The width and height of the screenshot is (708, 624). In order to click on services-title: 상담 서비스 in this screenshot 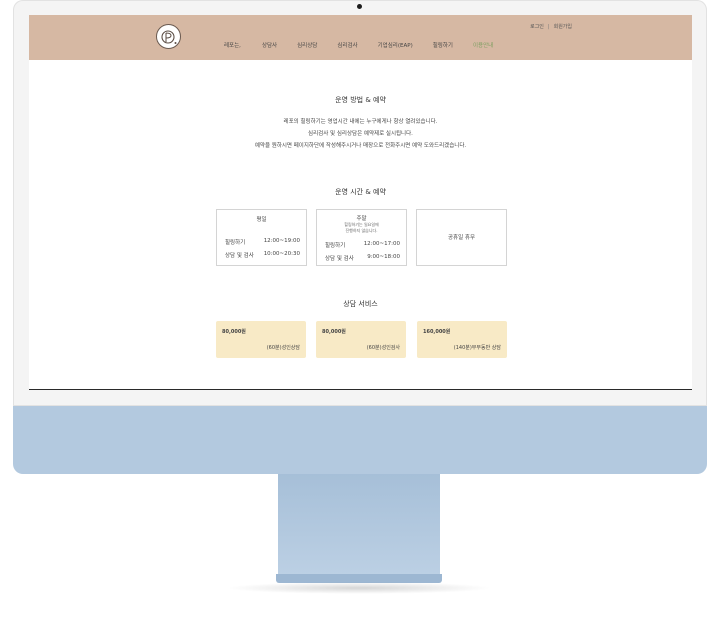, I will do `click(360, 304)`.